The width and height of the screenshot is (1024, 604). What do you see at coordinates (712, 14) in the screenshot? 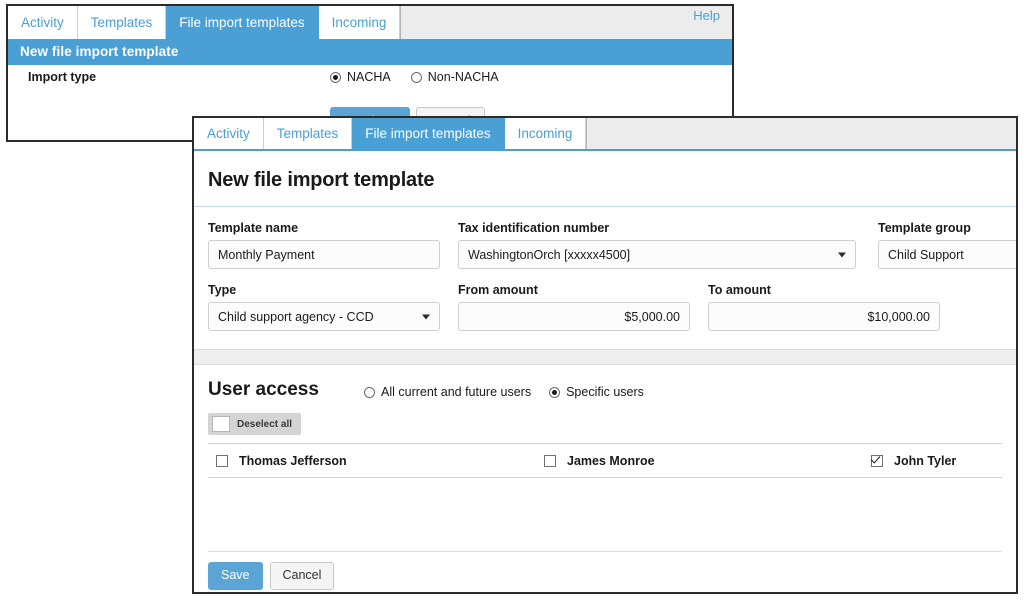
I see `help-link: Help` at bounding box center [712, 14].